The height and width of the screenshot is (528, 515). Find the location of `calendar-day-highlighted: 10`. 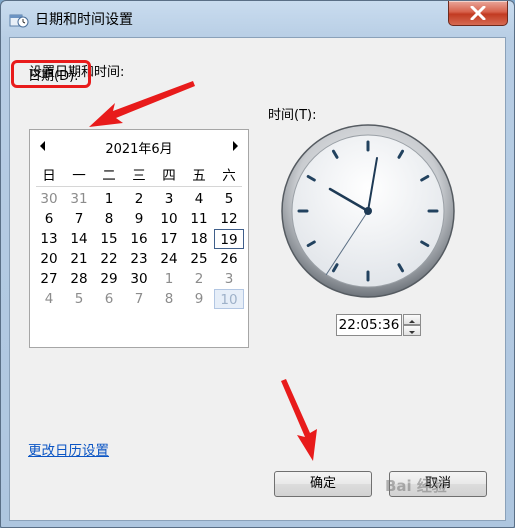

calendar-day-highlighted: 10 is located at coordinates (229, 299).